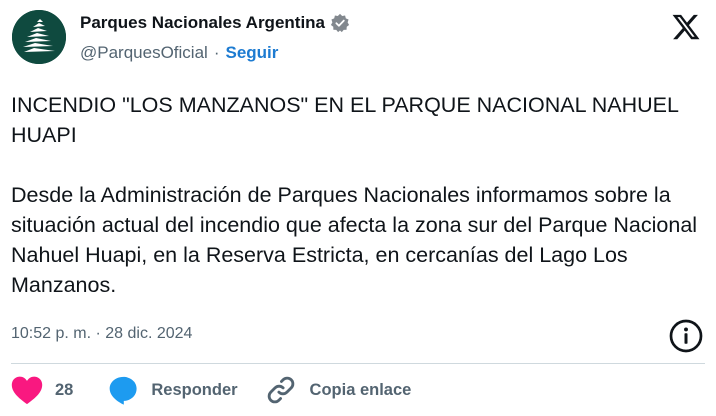 The height and width of the screenshot is (416, 716). I want to click on display-name: Parques Nacionales Argentina, so click(202, 23).